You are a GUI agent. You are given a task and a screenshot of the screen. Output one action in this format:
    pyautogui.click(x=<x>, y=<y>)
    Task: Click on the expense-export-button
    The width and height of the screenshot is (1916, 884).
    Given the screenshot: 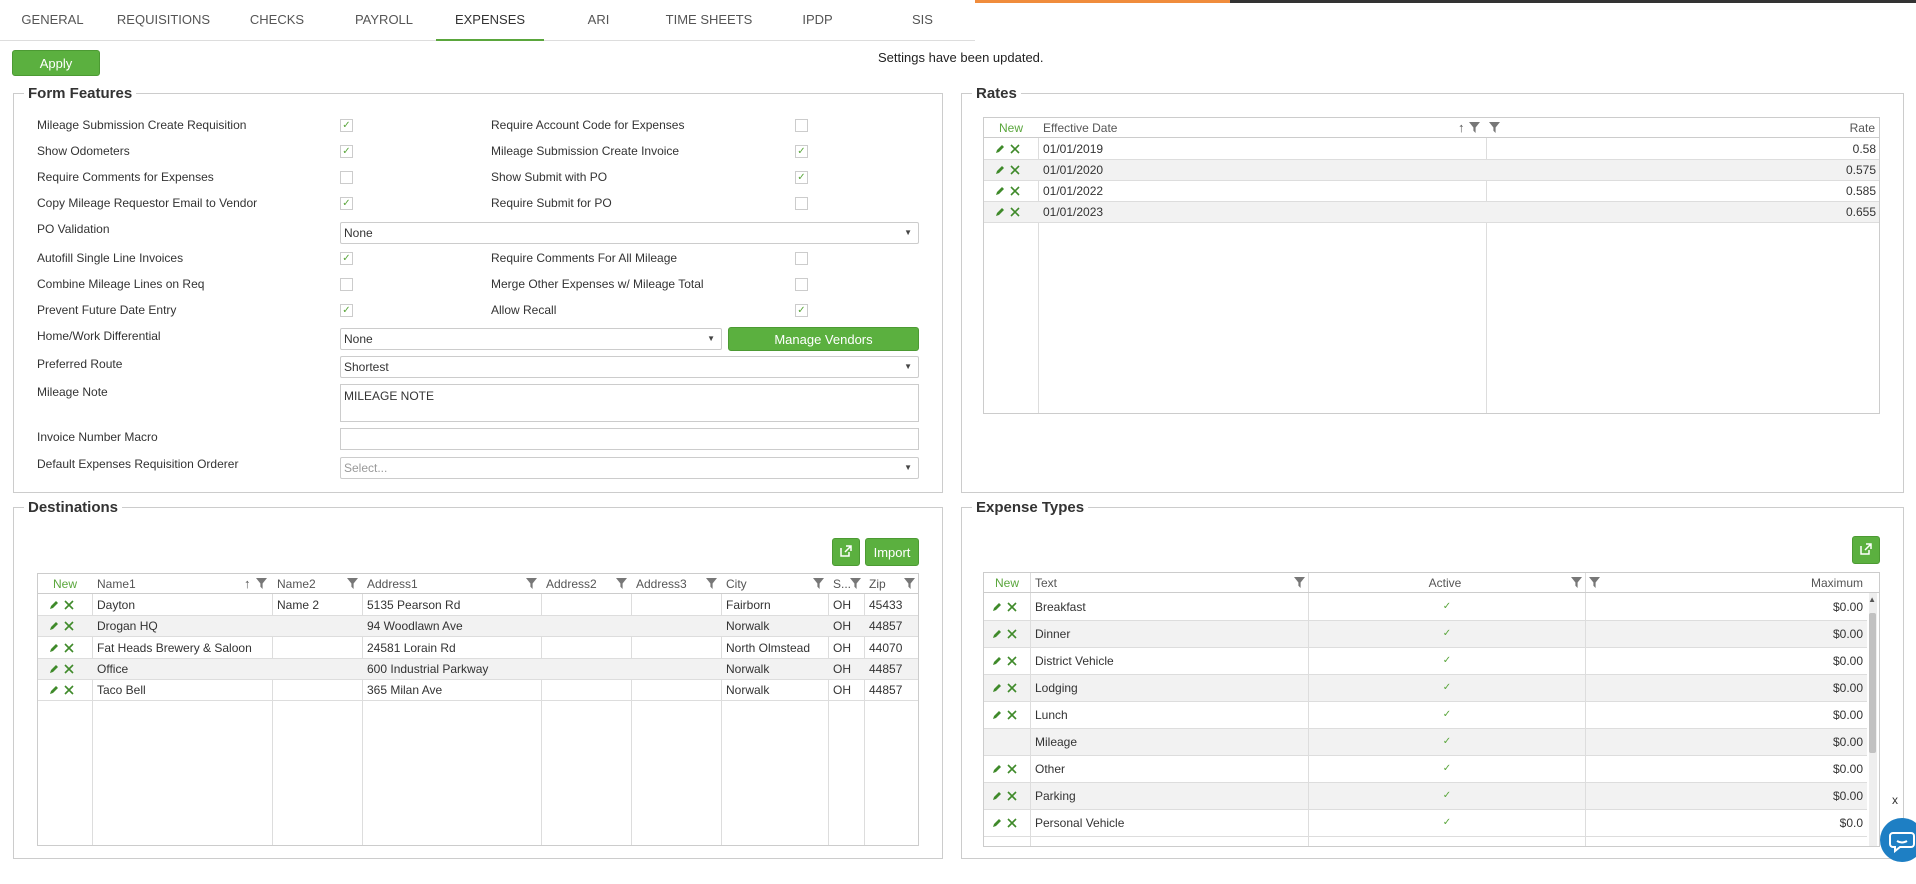 What is the action you would take?
    pyautogui.click(x=1866, y=550)
    